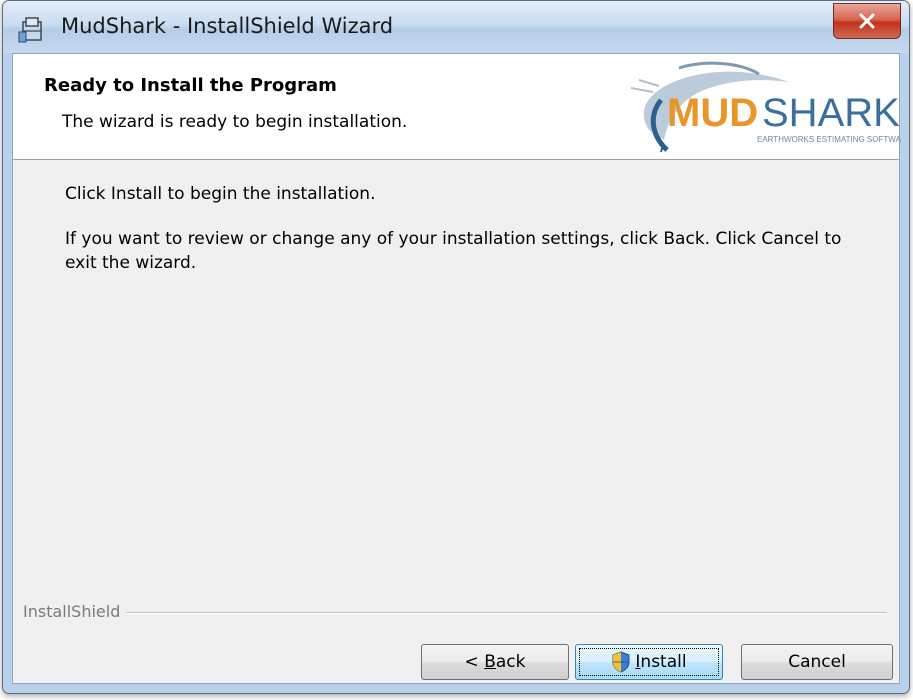 The image size is (913, 700). Describe the element at coordinates (190, 85) in the screenshot. I see `banner-title: Ready to Install the Program` at that location.